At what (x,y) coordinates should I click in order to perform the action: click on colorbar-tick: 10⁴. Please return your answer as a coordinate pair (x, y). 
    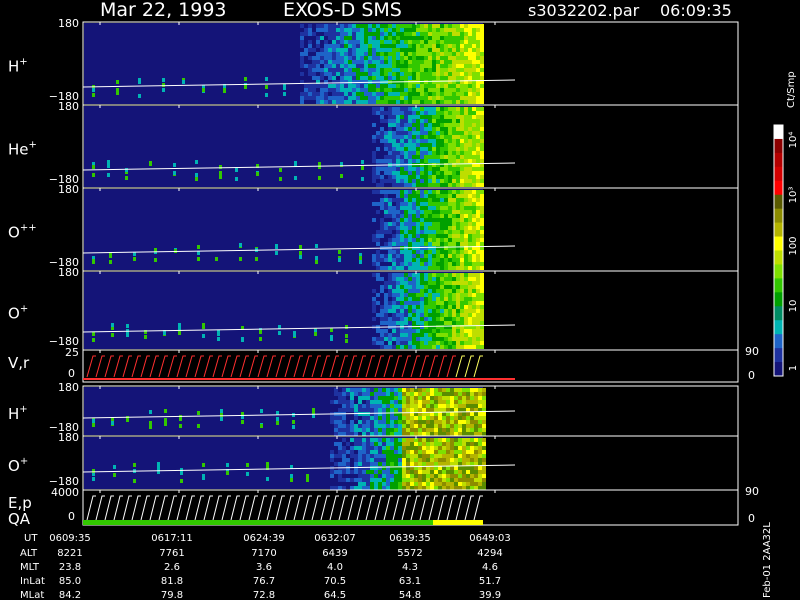
    Looking at the image, I should click on (793, 140).